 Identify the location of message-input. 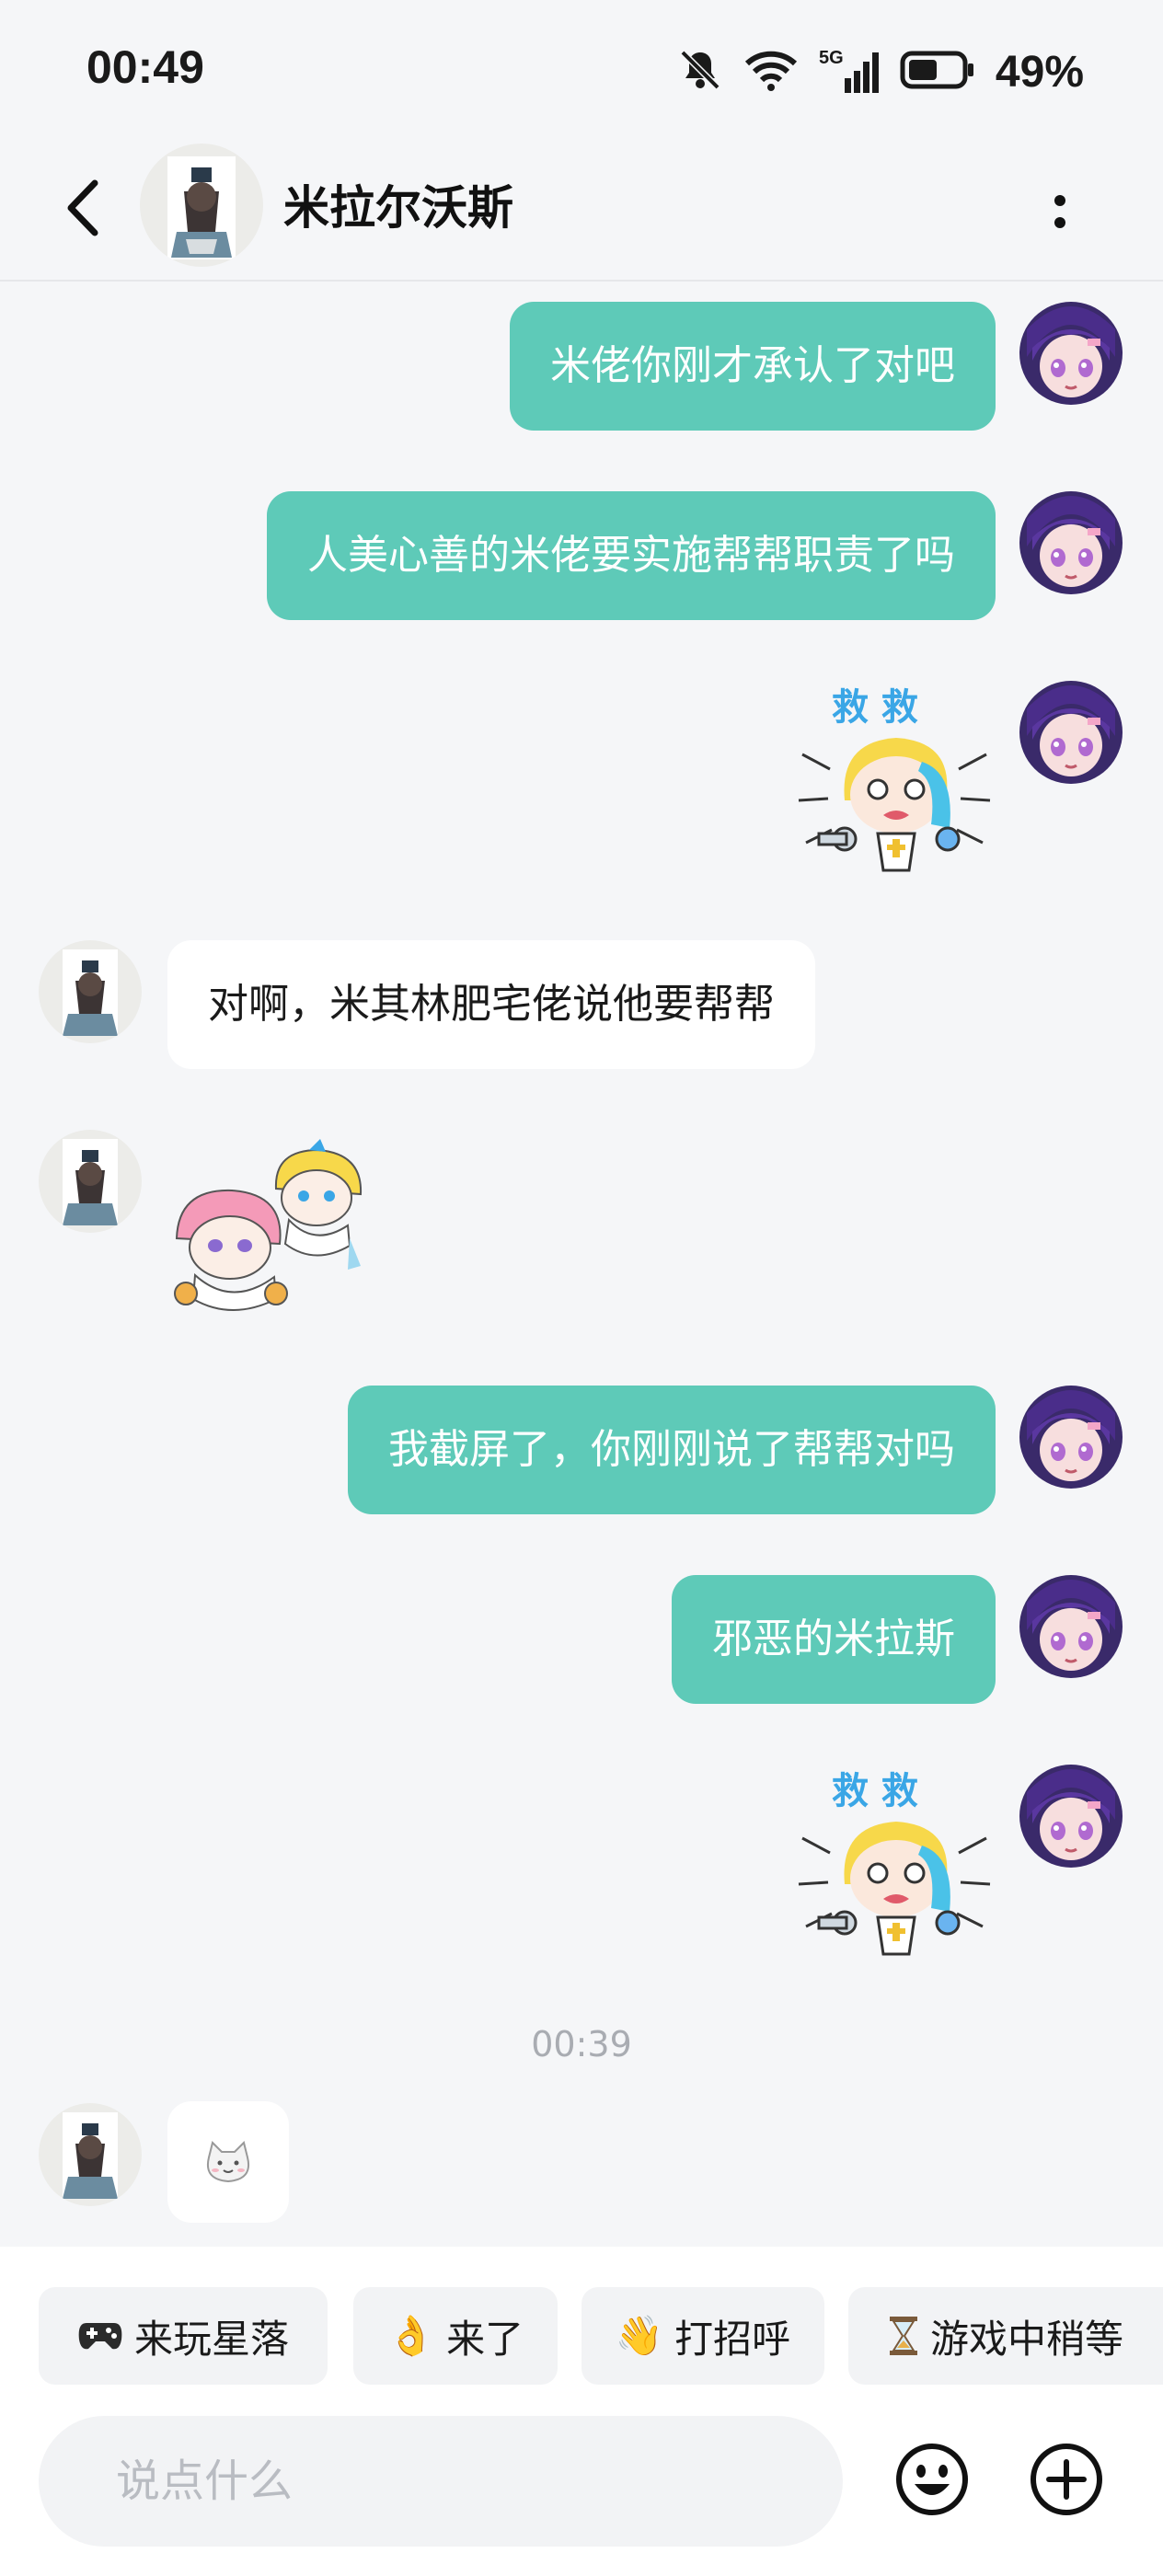
(441, 2481).